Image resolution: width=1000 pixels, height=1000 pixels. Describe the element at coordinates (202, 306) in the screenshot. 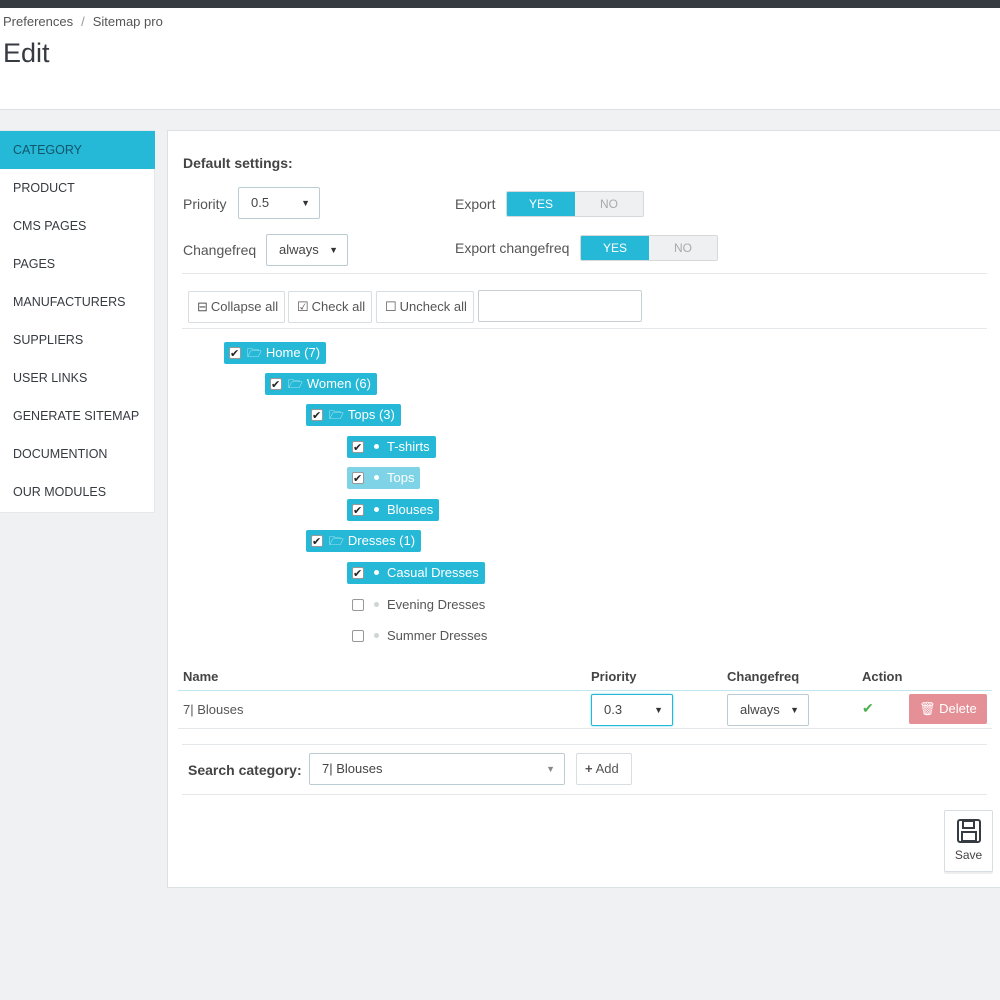

I see `collapse-icon: ⊟` at that location.